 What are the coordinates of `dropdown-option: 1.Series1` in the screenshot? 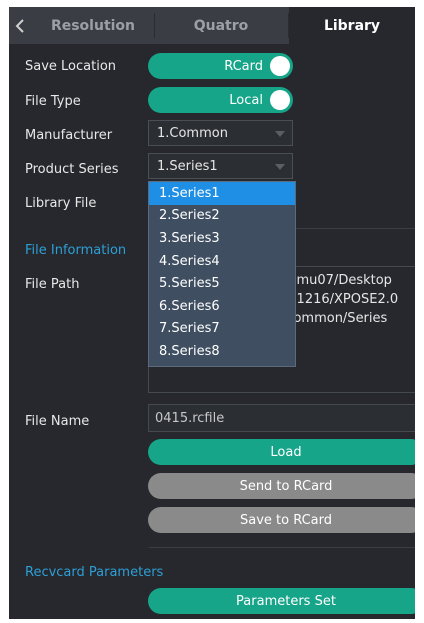 It's located at (222, 193).